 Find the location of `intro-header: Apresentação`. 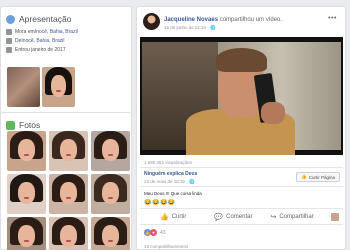

intro-header: Apresentação is located at coordinates (66, 16).